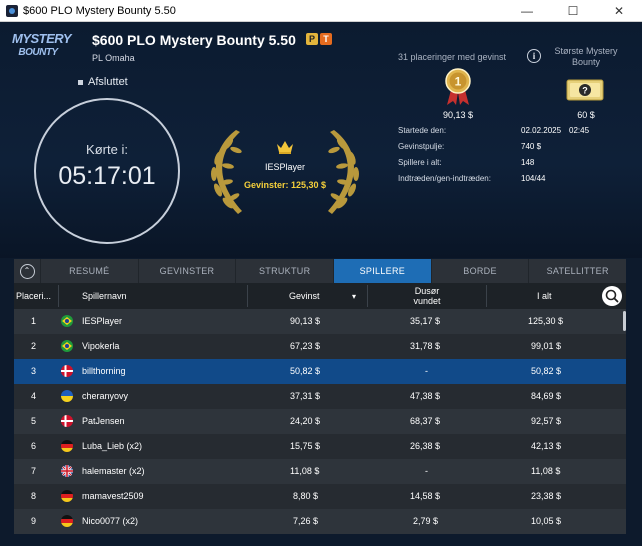 Image resolution: width=642 pixels, height=546 pixels. I want to click on row-prize: 7,26 $, so click(306, 521).